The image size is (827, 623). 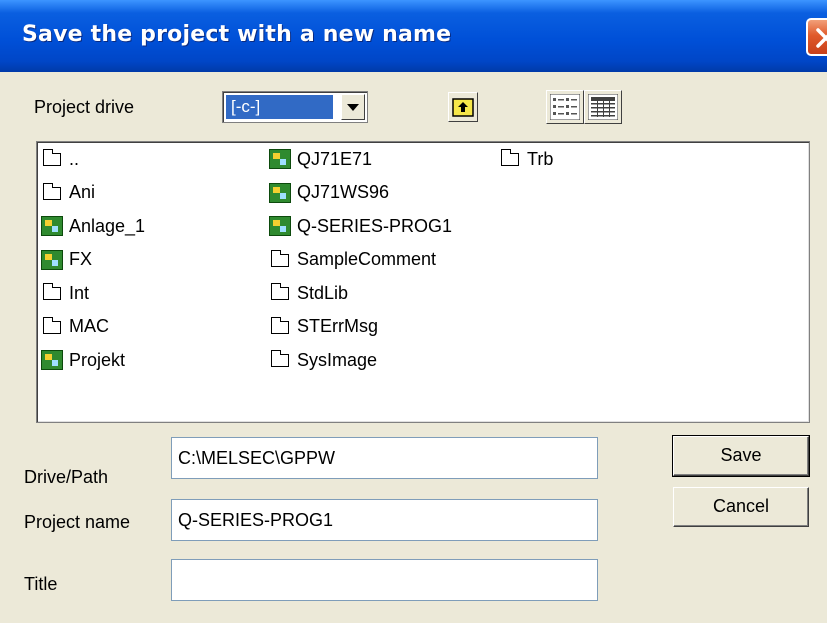 I want to click on folder-item: Trb, so click(x=526, y=159).